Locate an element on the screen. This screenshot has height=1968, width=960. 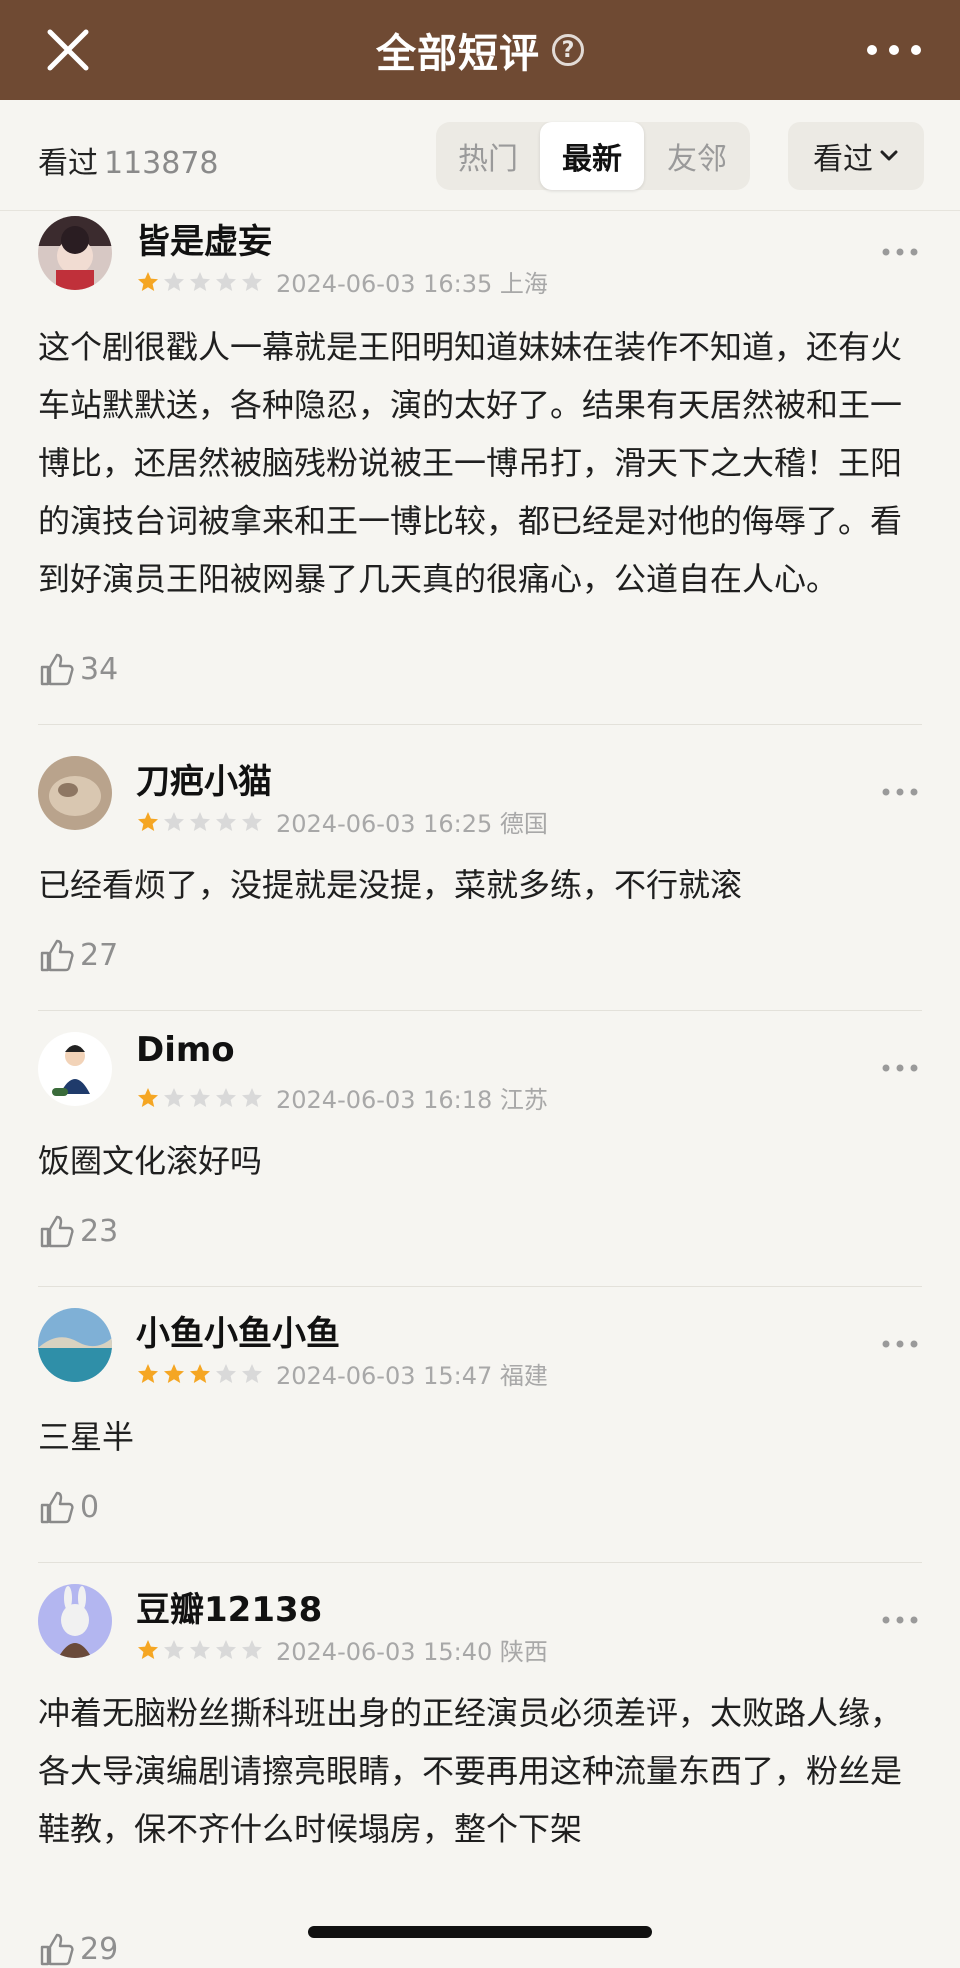
like-button: 29 is located at coordinates (78, 1949).